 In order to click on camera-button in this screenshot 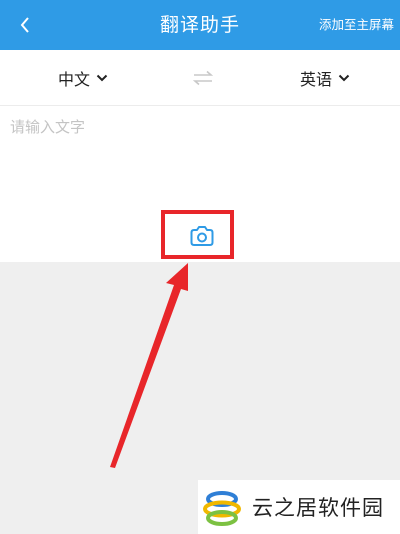, I will do `click(202, 236)`.